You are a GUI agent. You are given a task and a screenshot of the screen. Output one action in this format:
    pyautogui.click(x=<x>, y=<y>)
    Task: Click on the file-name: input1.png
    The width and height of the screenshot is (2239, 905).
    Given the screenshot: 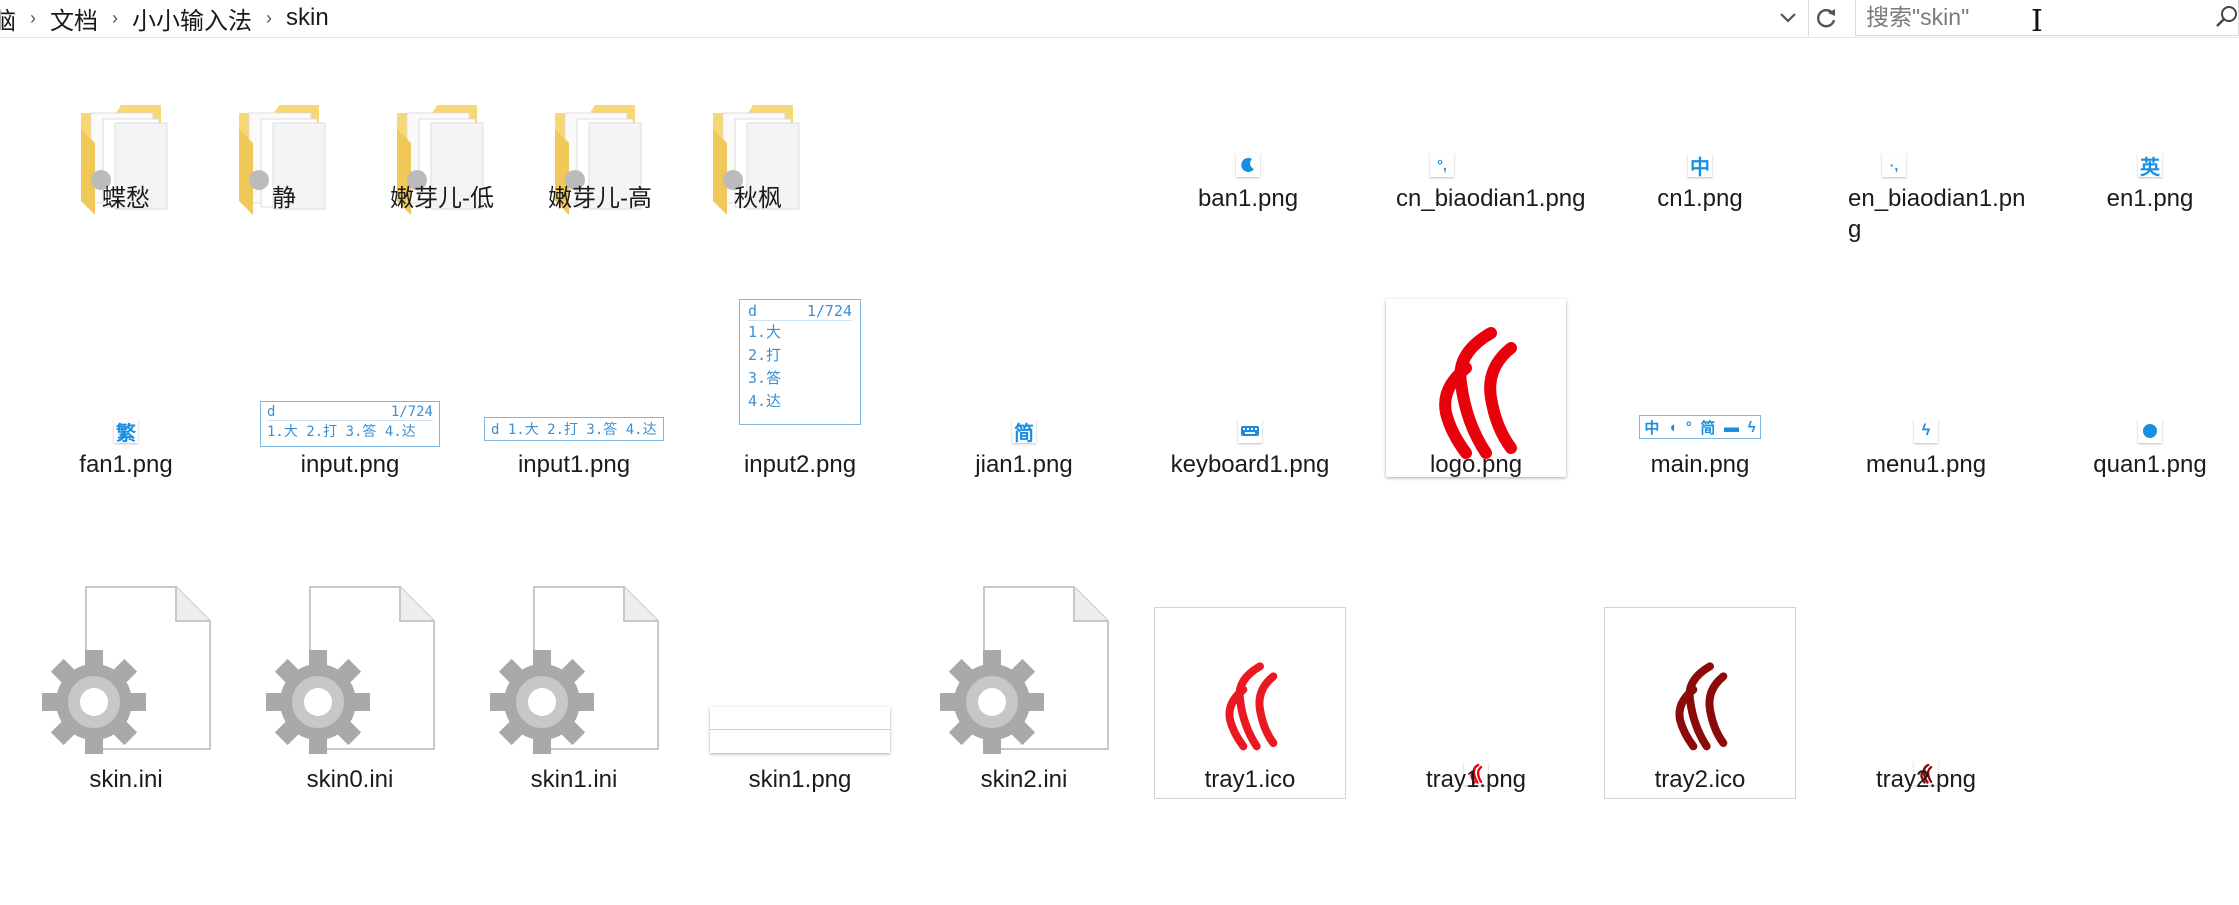 What is the action you would take?
    pyautogui.click(x=574, y=464)
    